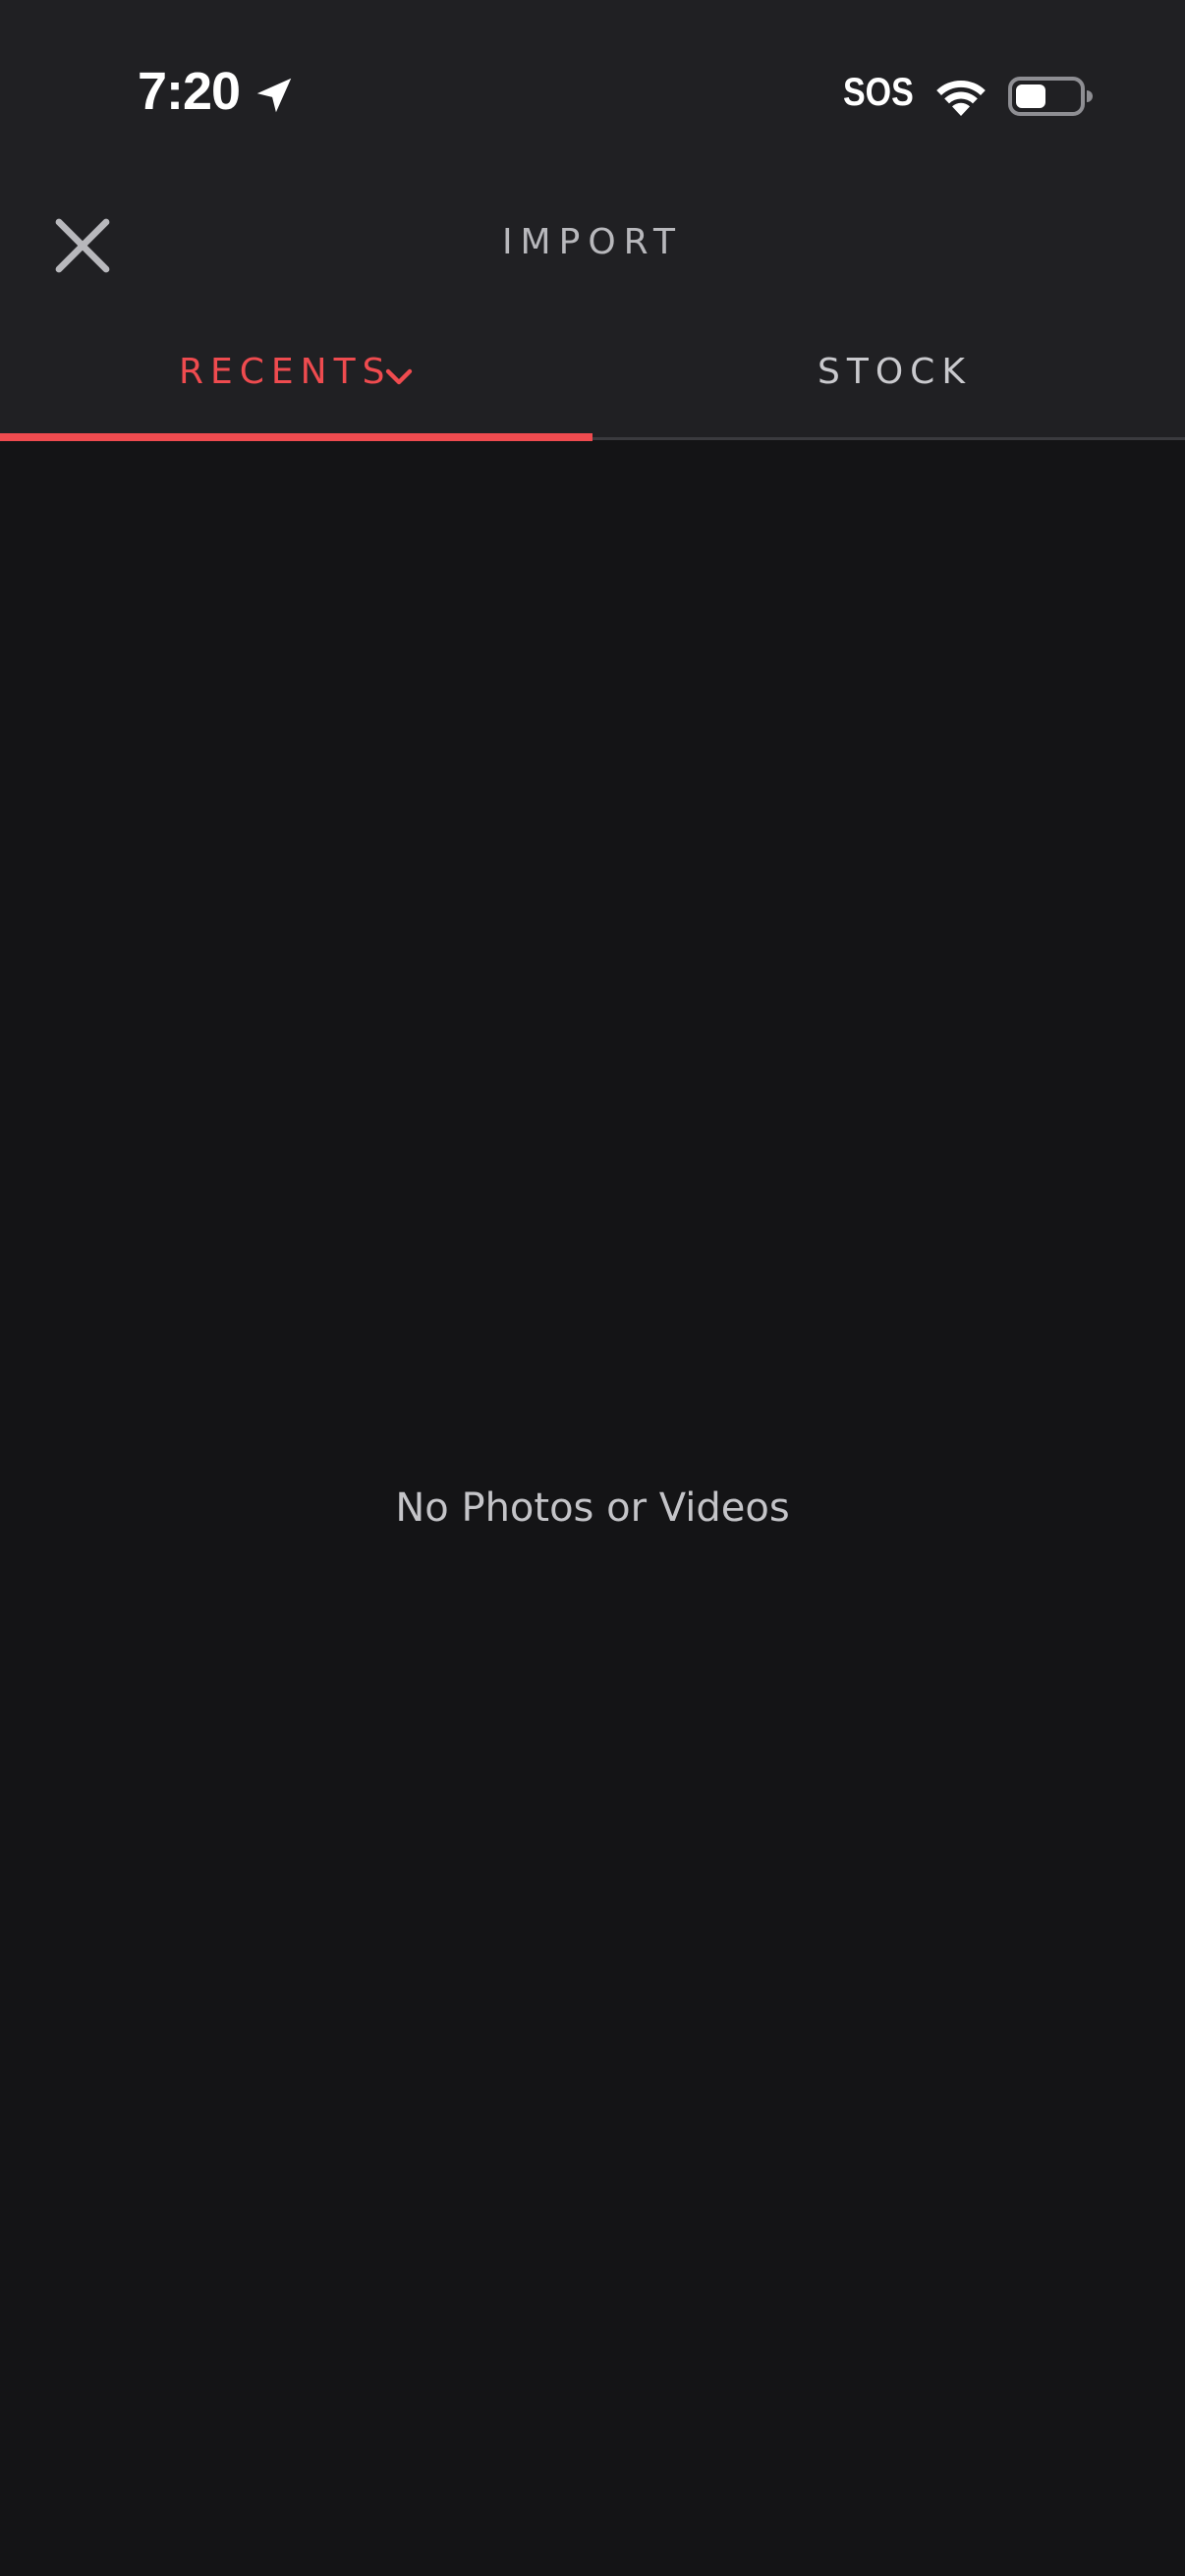 This screenshot has width=1185, height=2576. Describe the element at coordinates (879, 92) in the screenshot. I see `sos-indicator: SOS` at that location.